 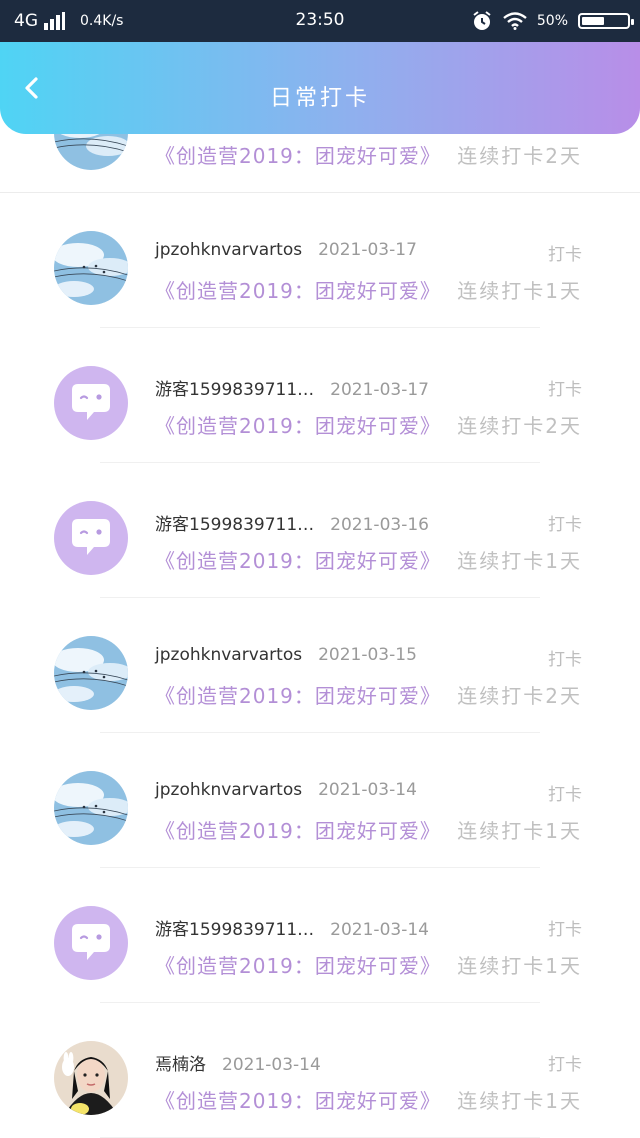 What do you see at coordinates (593, 21) in the screenshot?
I see `battery-fill` at bounding box center [593, 21].